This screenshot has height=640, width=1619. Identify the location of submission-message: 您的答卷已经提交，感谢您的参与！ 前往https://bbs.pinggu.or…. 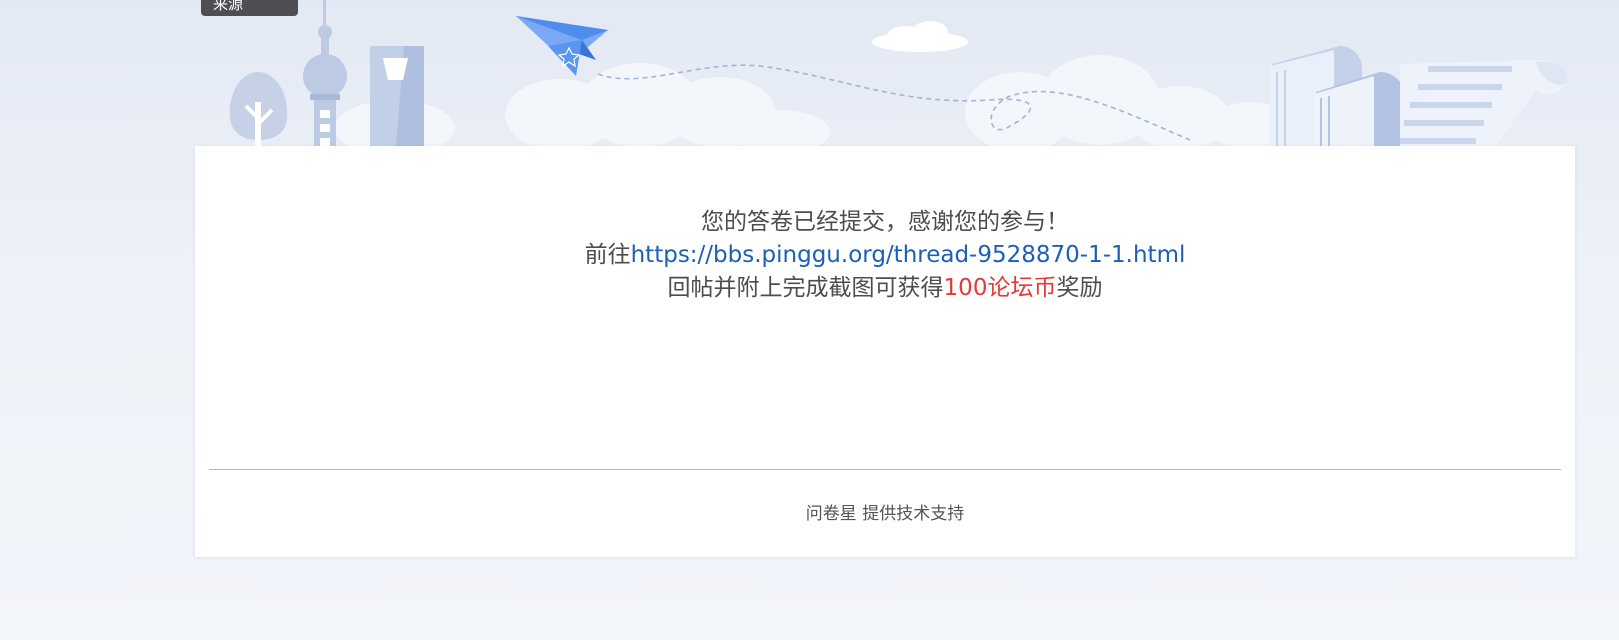
(885, 255).